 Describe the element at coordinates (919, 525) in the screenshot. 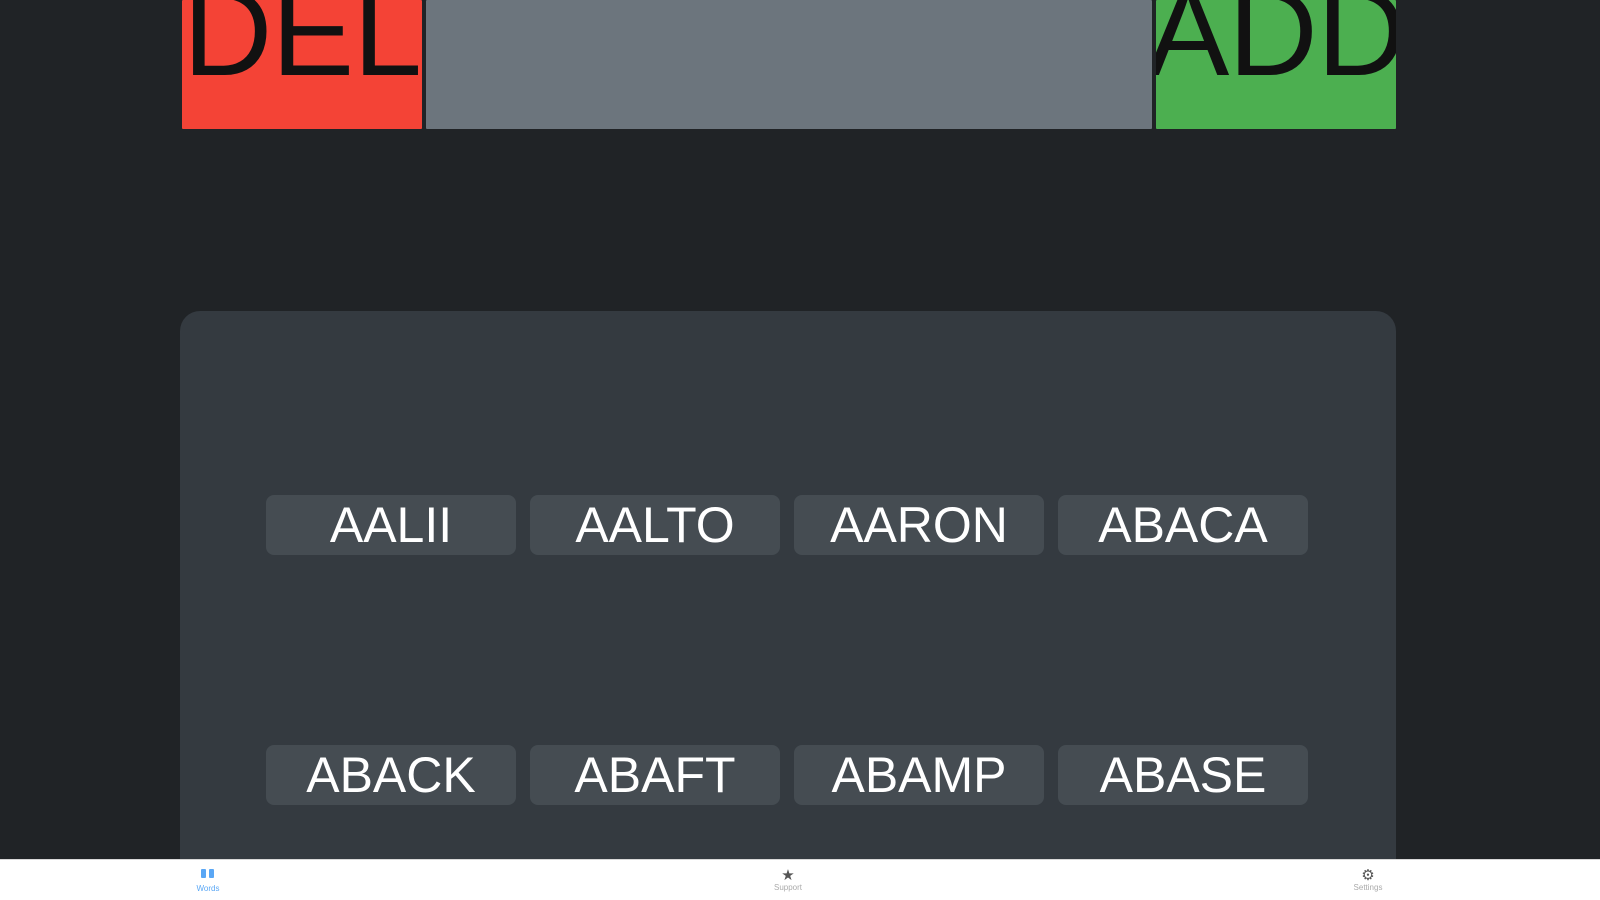

I see `word-chip: AARON` at that location.